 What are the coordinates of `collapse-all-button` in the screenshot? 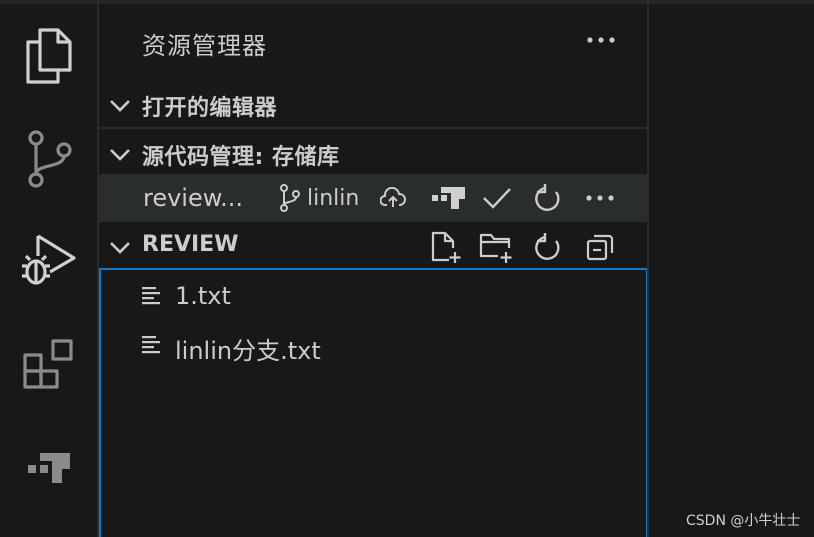 It's located at (600, 247).